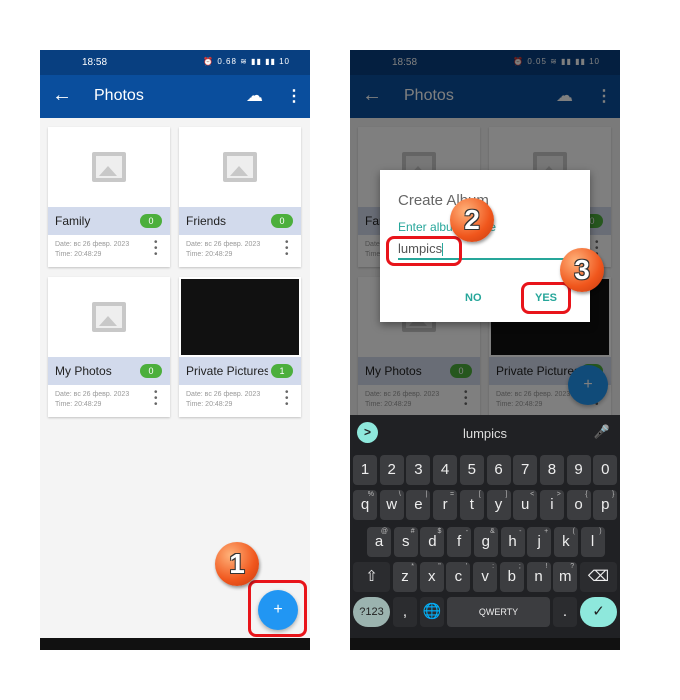  What do you see at coordinates (459, 542) in the screenshot?
I see `key: f-` at bounding box center [459, 542].